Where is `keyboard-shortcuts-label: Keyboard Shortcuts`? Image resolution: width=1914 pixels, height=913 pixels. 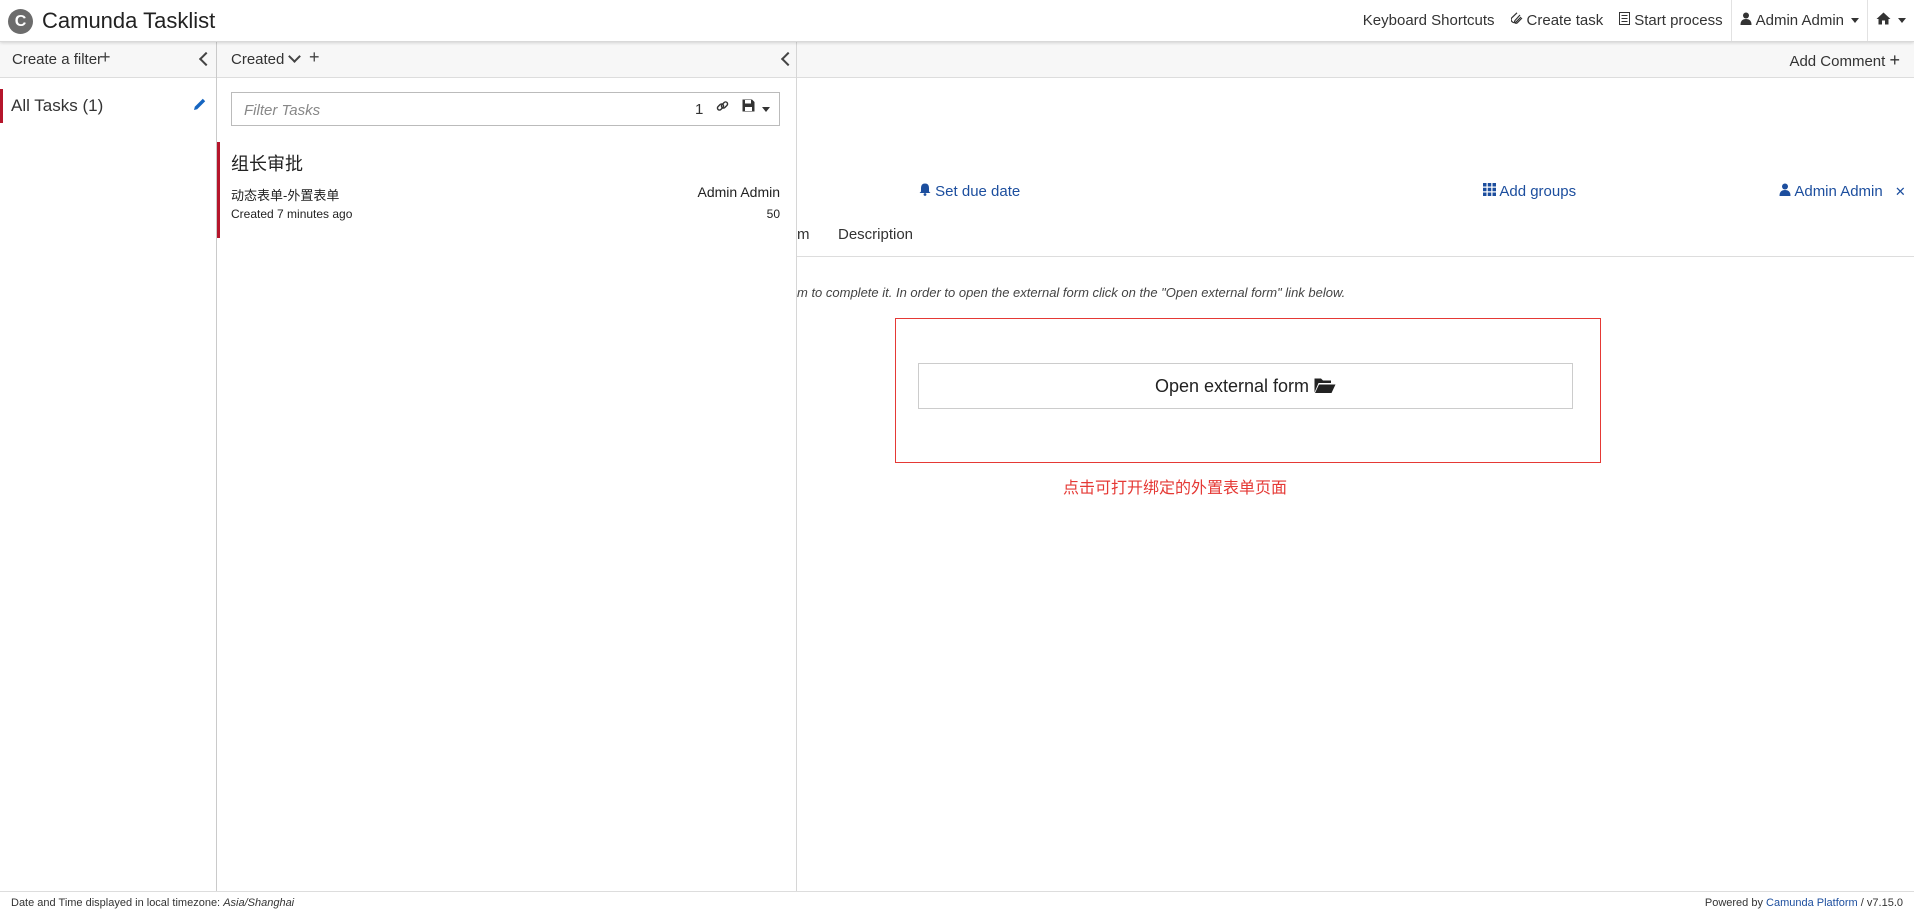
keyboard-shortcuts-label: Keyboard Shortcuts is located at coordinates (1428, 20).